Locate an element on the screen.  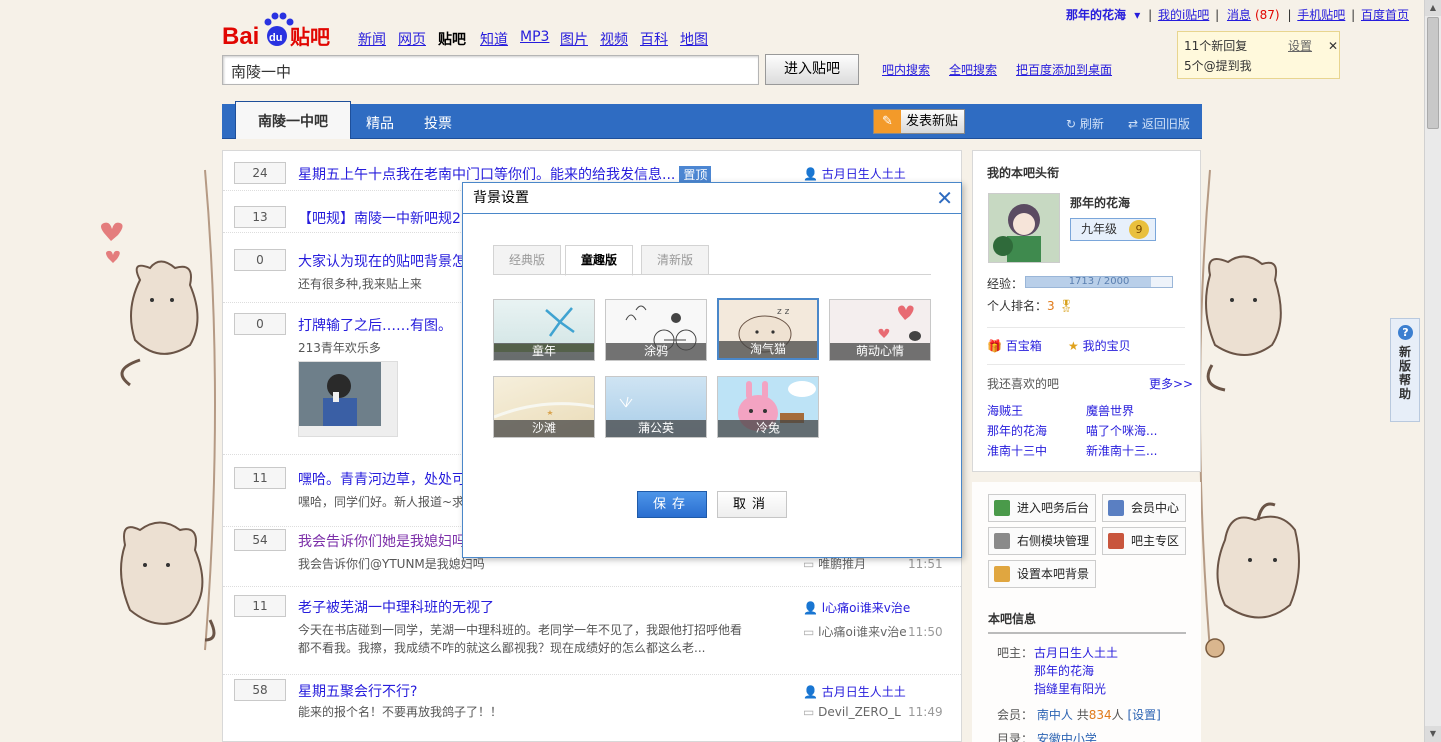
theme-thumb-dandelion: 蒲公英 is located at coordinates (656, 407).